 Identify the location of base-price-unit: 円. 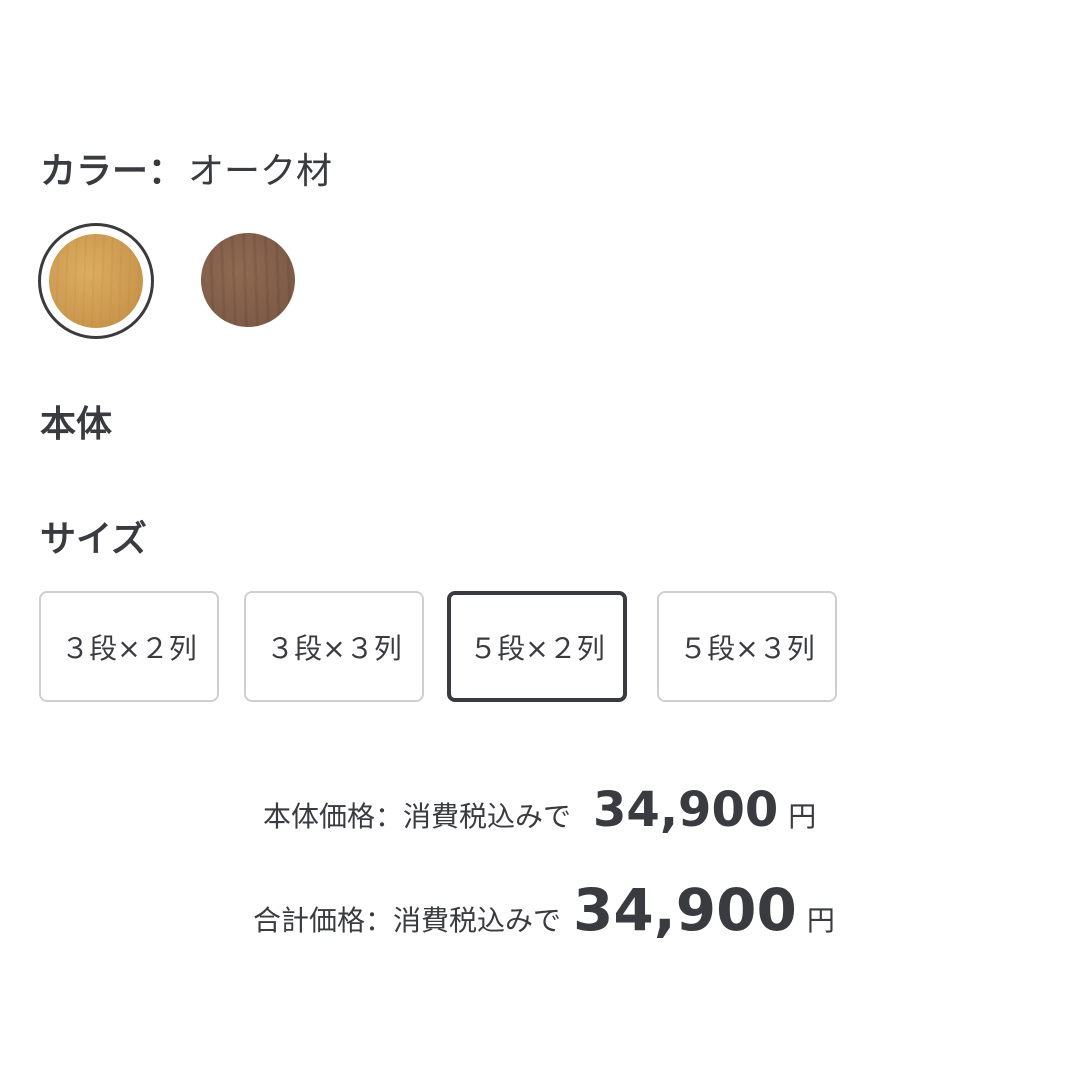
(802, 816).